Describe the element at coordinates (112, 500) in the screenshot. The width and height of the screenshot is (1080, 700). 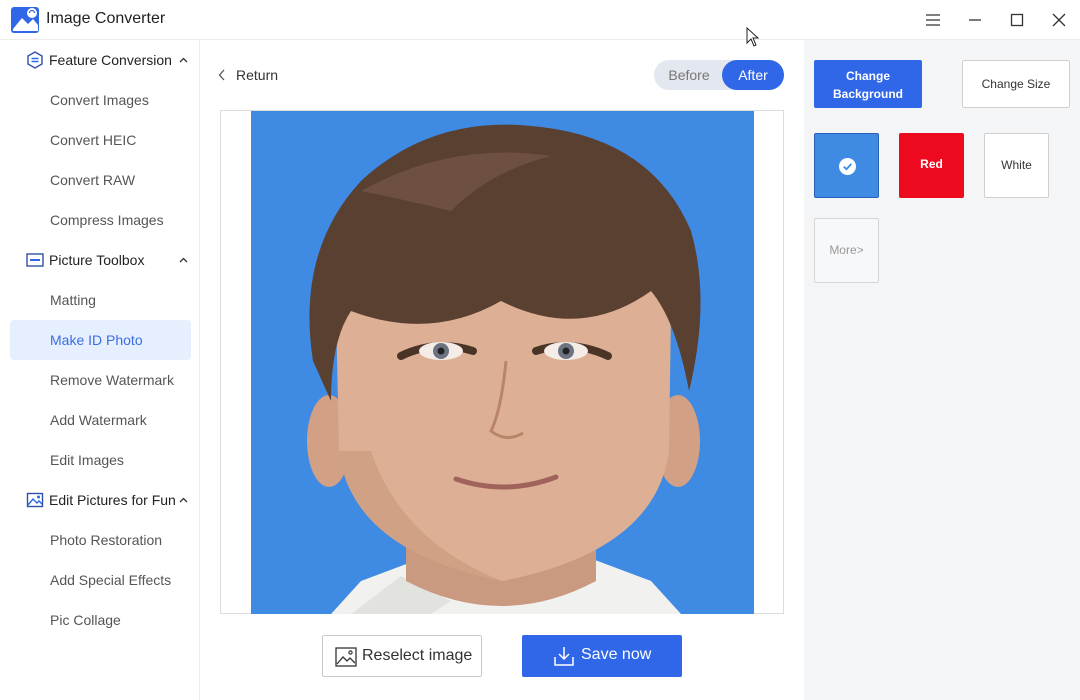
I see `group-label: Edit Pictures for Fun` at that location.